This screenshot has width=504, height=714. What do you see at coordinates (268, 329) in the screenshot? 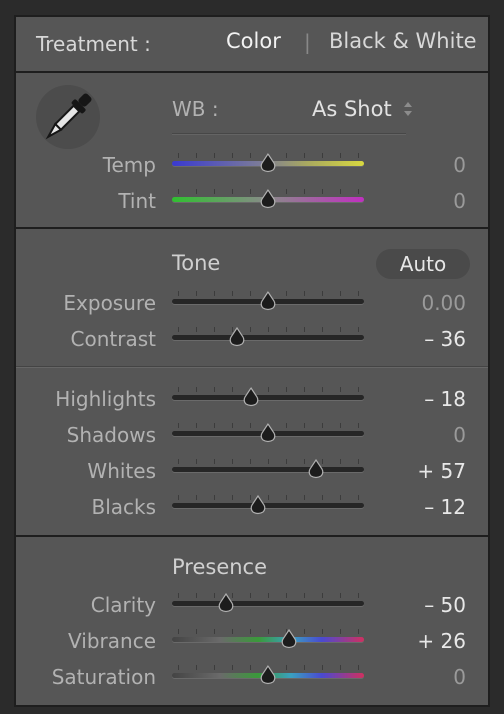
I see `contrast-slider-ticks` at bounding box center [268, 329].